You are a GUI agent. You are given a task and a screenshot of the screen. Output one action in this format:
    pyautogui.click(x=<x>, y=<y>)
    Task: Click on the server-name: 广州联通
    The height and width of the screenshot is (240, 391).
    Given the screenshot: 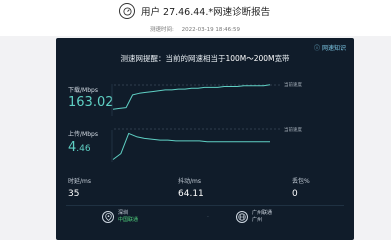 What is the action you would take?
    pyautogui.click(x=262, y=213)
    